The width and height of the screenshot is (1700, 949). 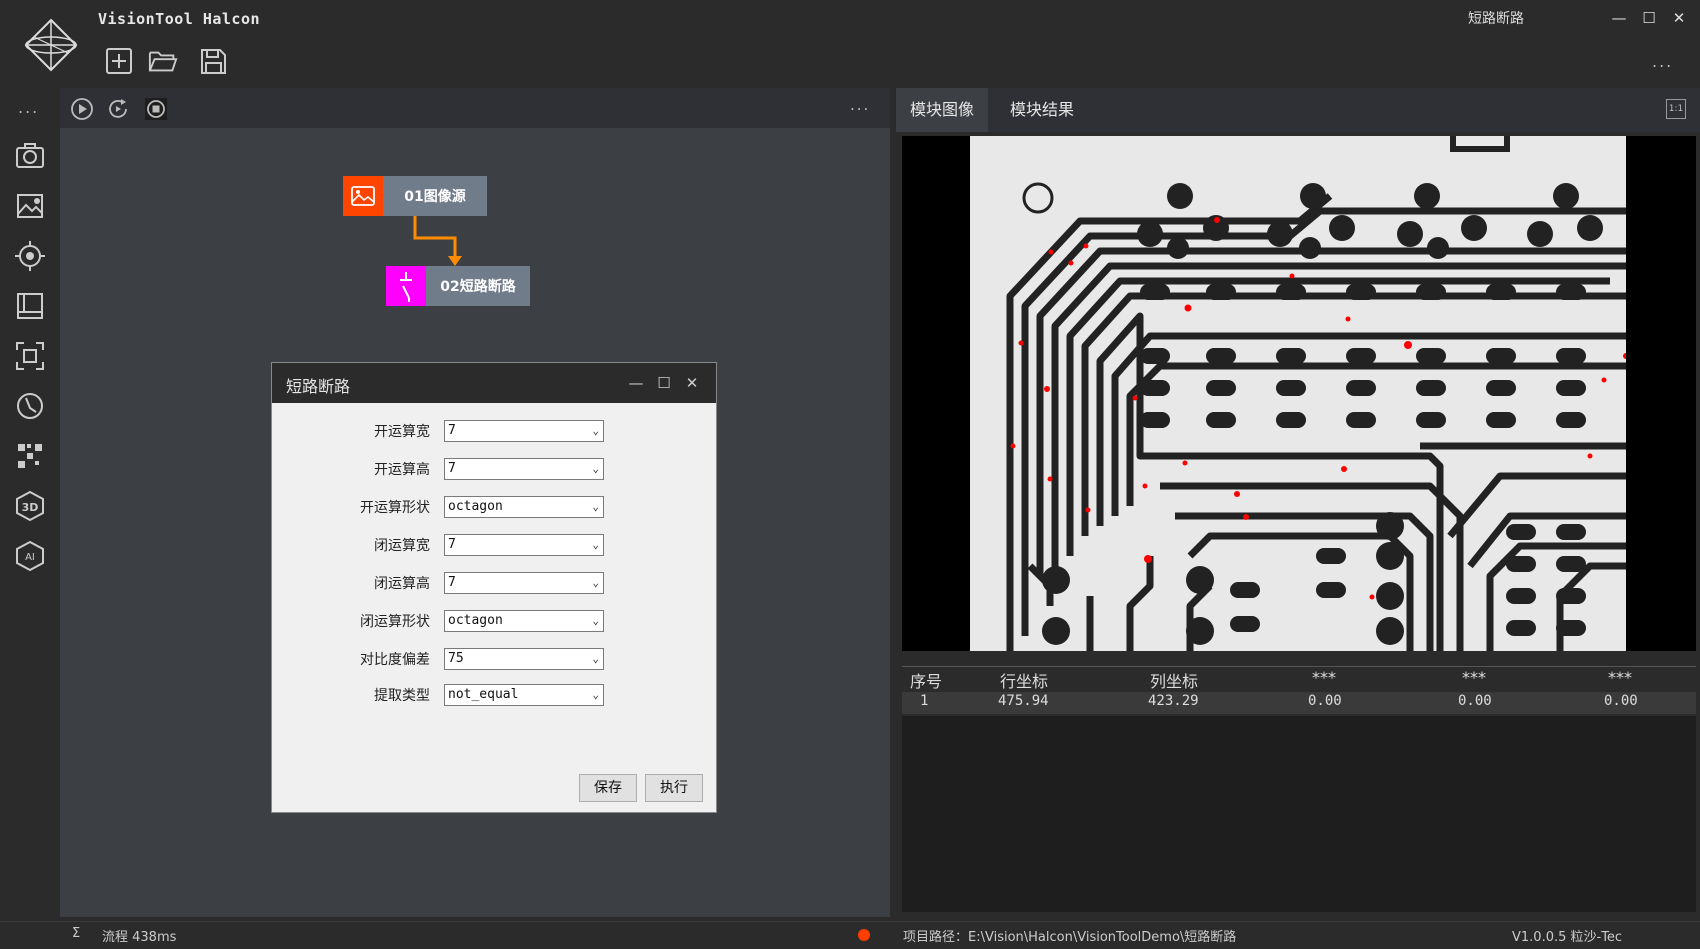 I want to click on roi-frame-icon, so click(x=30, y=356).